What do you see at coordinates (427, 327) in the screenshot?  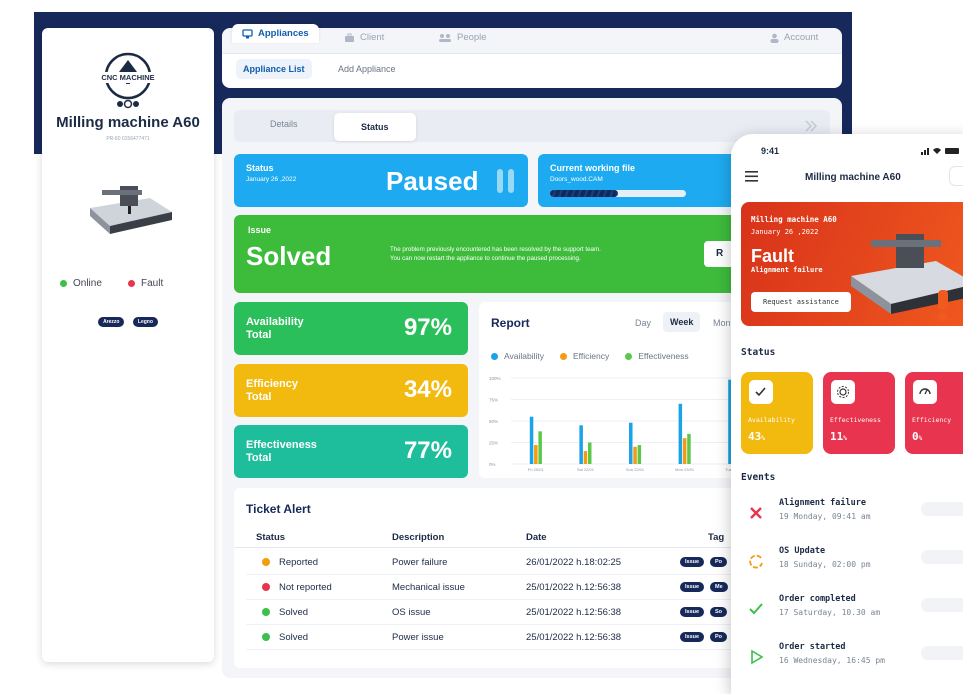 I see `kpi-value: 97%` at bounding box center [427, 327].